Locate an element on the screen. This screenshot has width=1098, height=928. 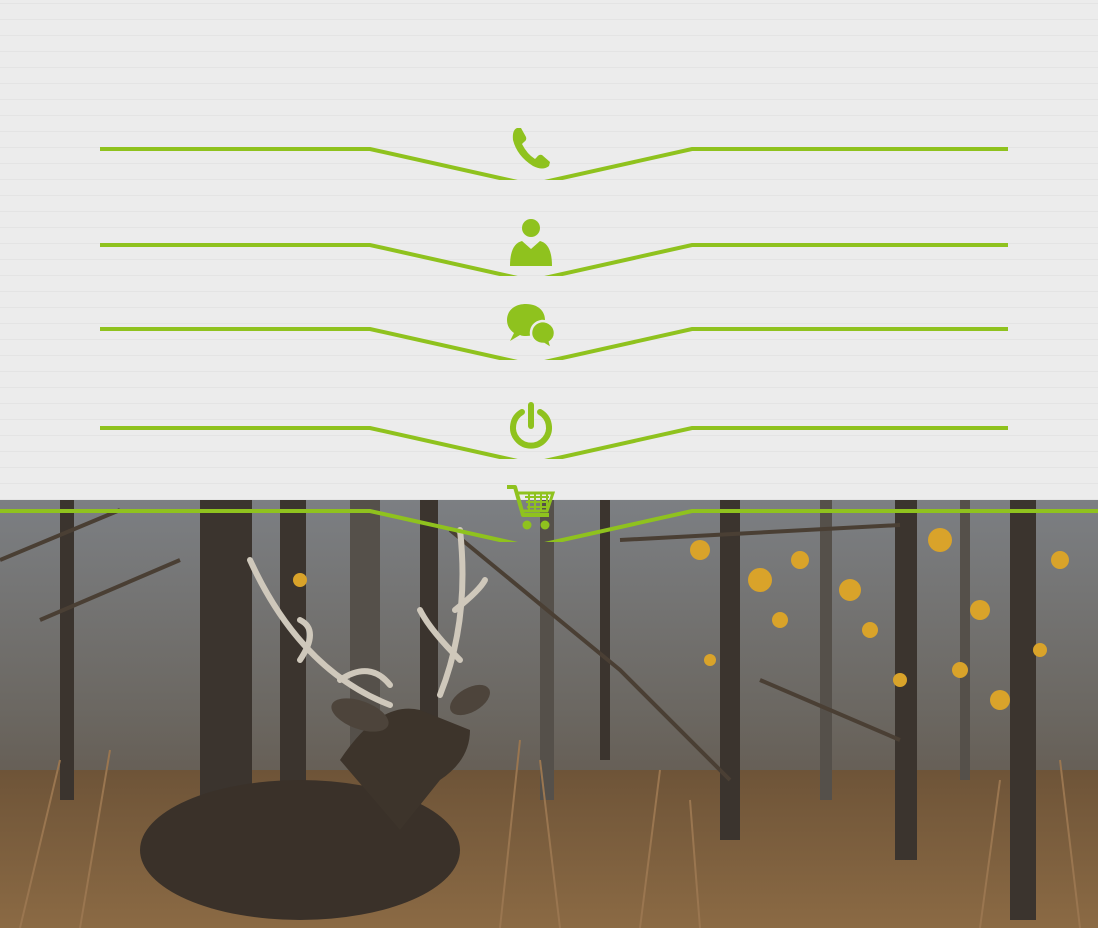
phone-button is located at coordinates (531, 148).